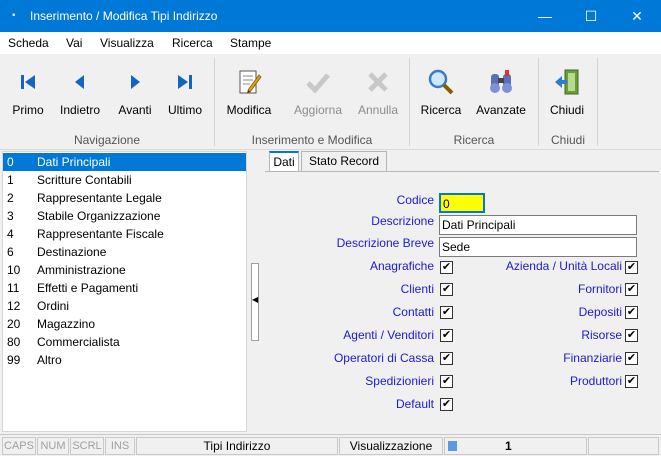 This screenshot has width=661, height=456. Describe the element at coordinates (124, 306) in the screenshot. I see `list-item: 12 Ordini` at that location.